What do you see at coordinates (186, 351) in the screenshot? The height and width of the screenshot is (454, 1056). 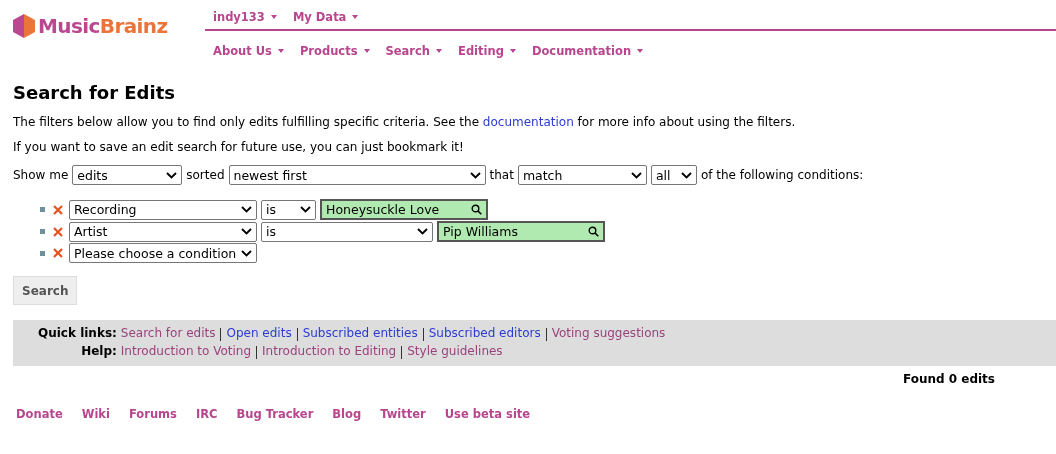 I see `quick-link: Introduction to Voting` at bounding box center [186, 351].